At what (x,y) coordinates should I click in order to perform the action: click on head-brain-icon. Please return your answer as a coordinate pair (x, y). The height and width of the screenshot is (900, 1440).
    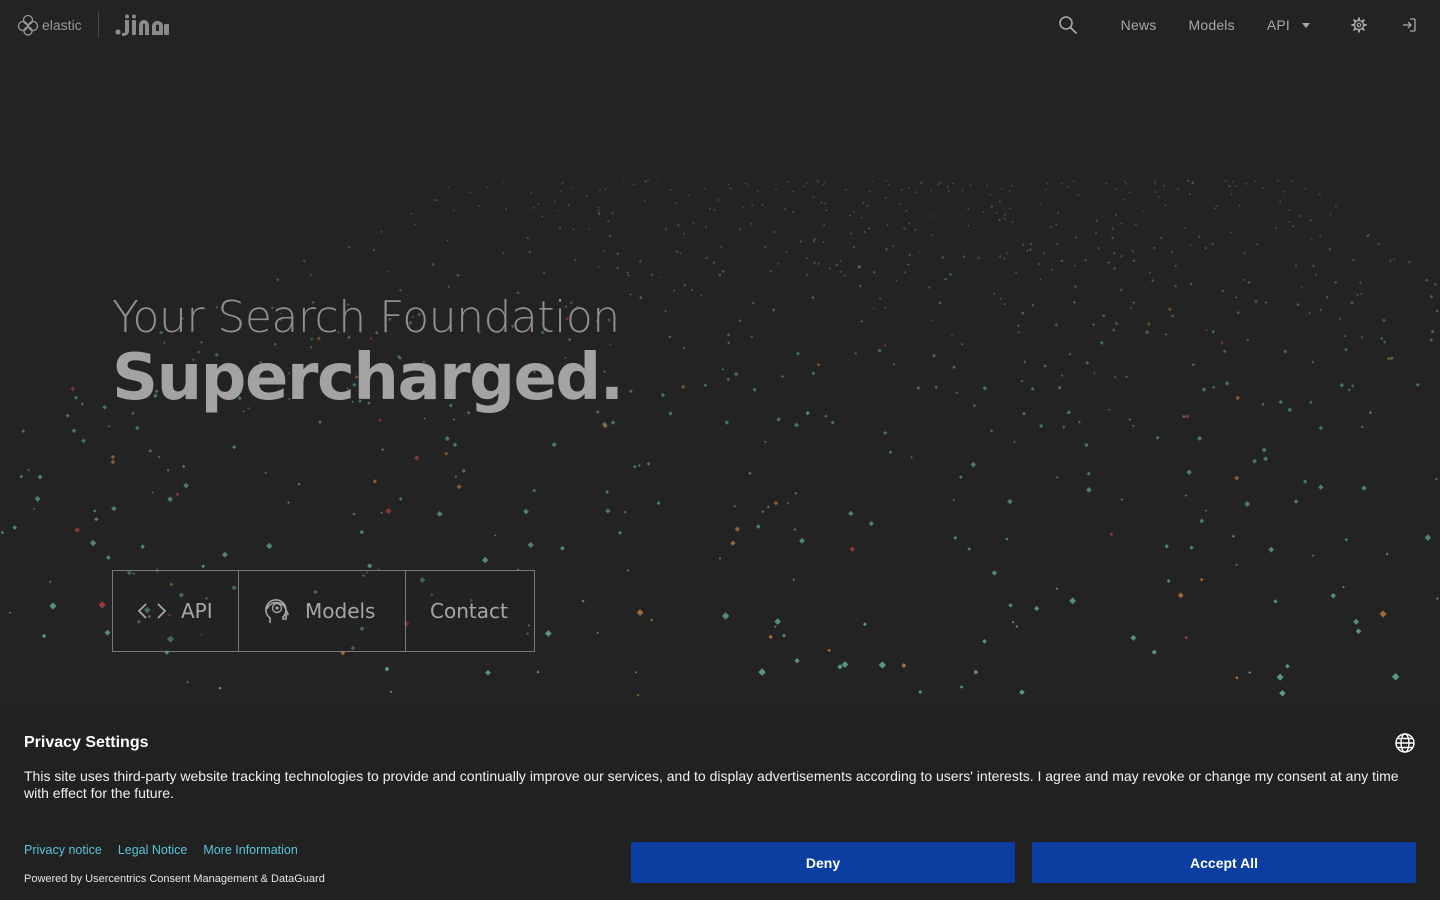
    Looking at the image, I should click on (277, 611).